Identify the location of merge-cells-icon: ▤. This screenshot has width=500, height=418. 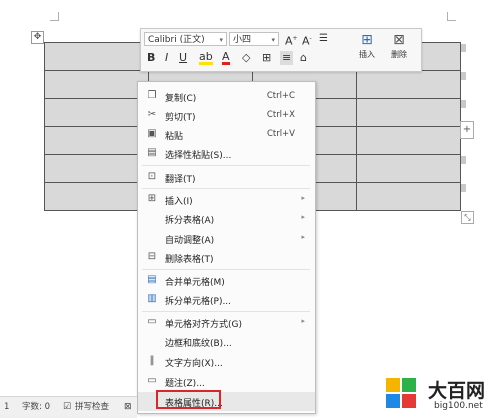
(152, 279).